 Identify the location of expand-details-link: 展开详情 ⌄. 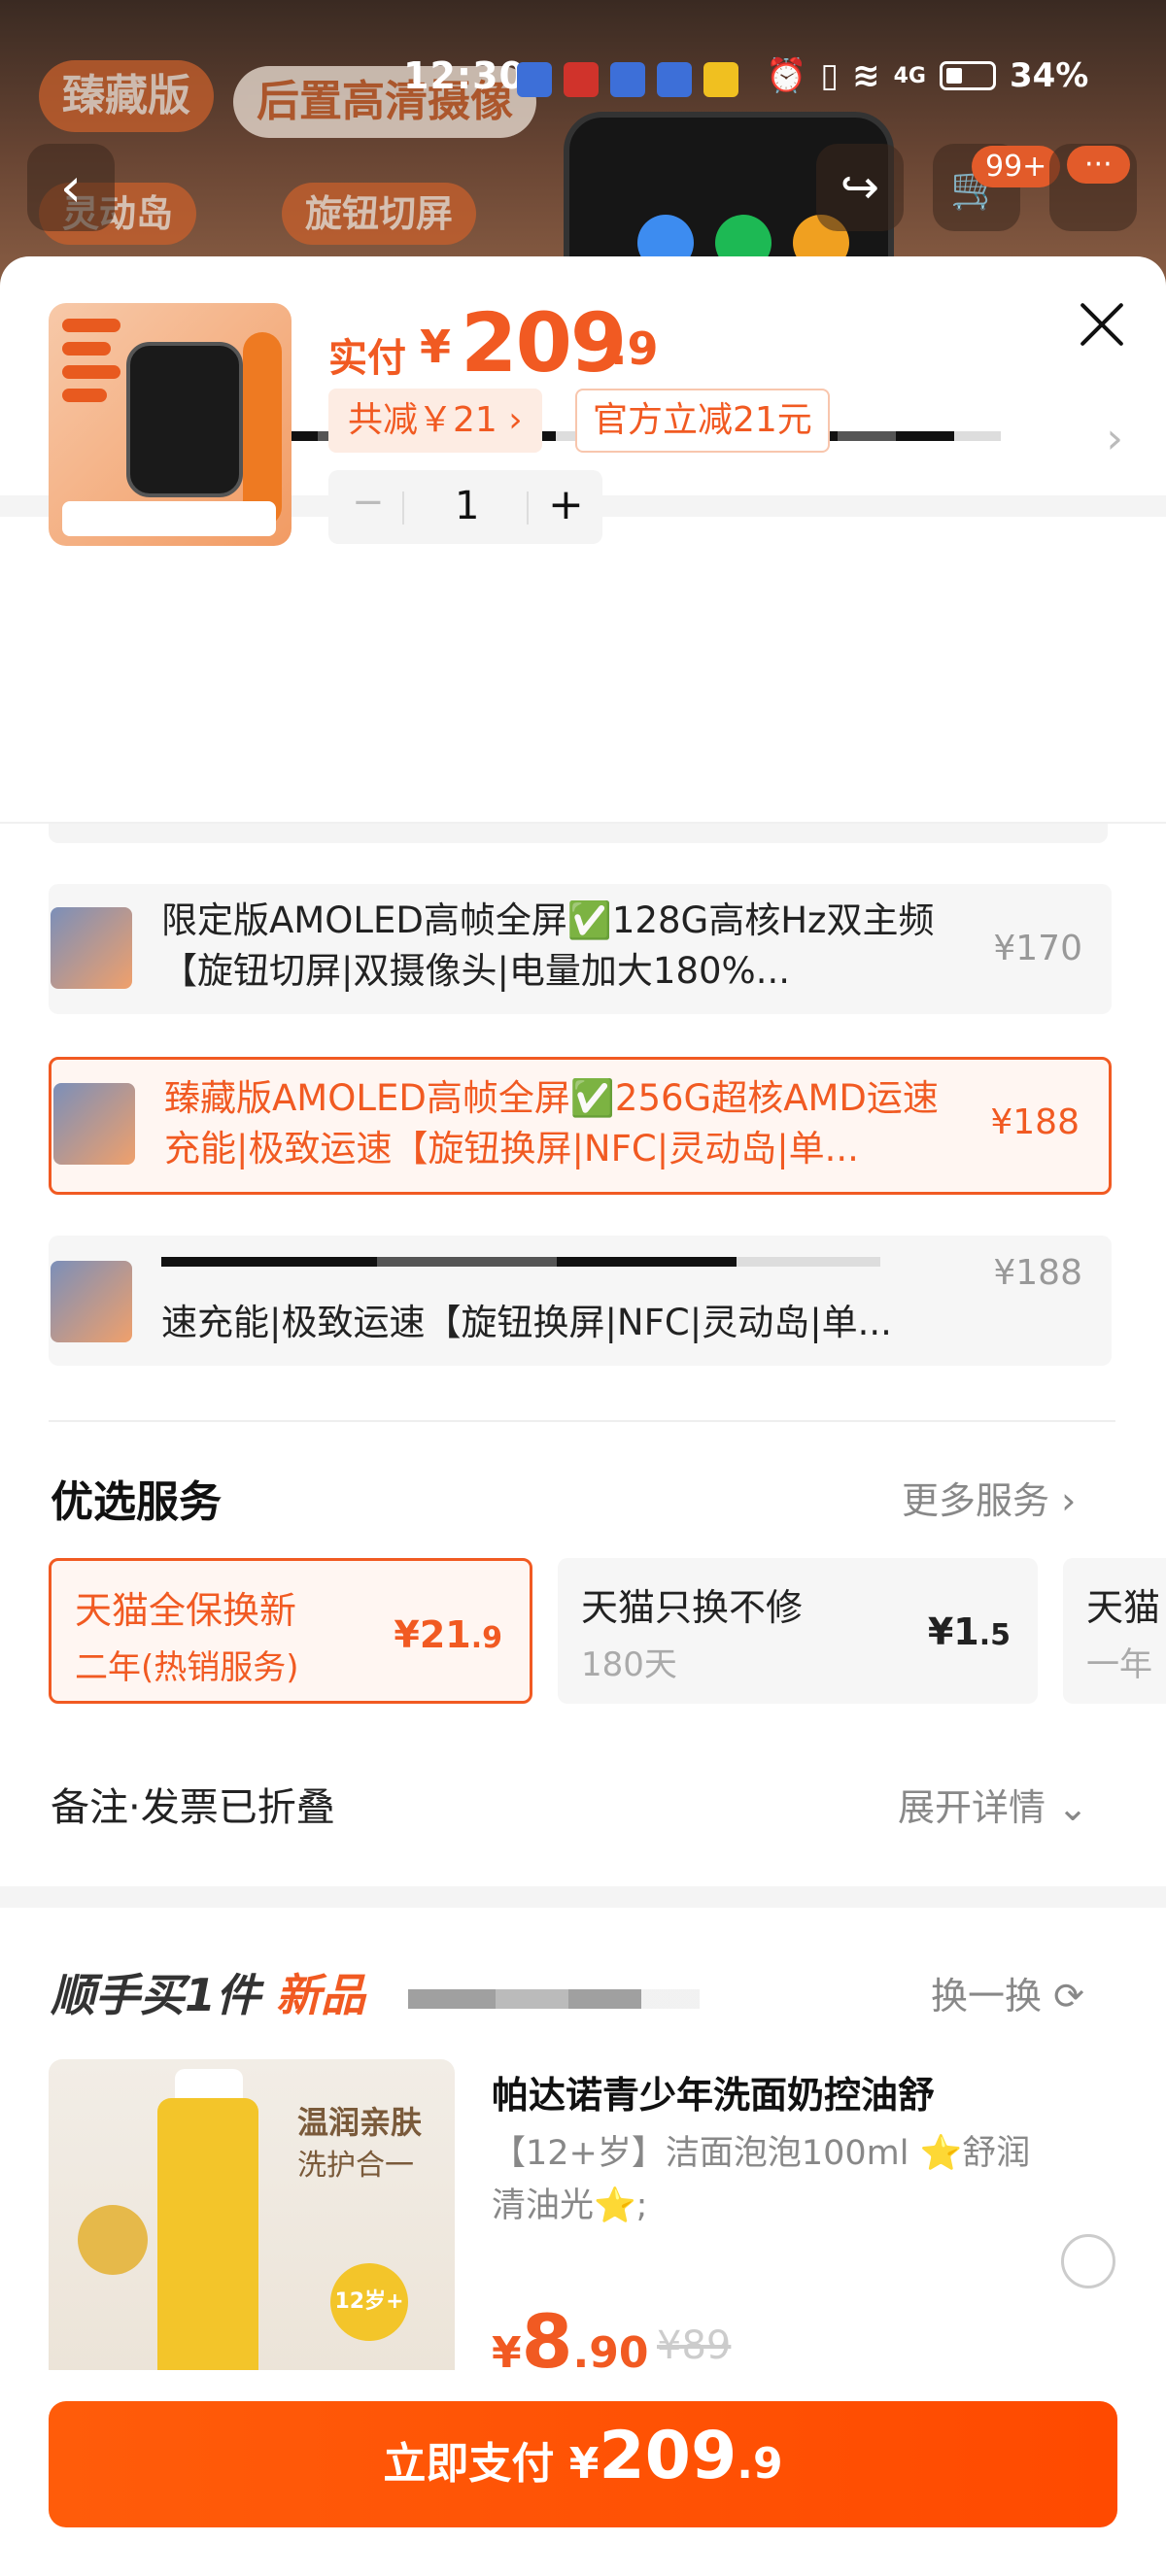
(993, 1804).